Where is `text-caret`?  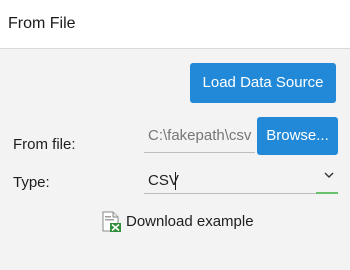 text-caret is located at coordinates (175, 181).